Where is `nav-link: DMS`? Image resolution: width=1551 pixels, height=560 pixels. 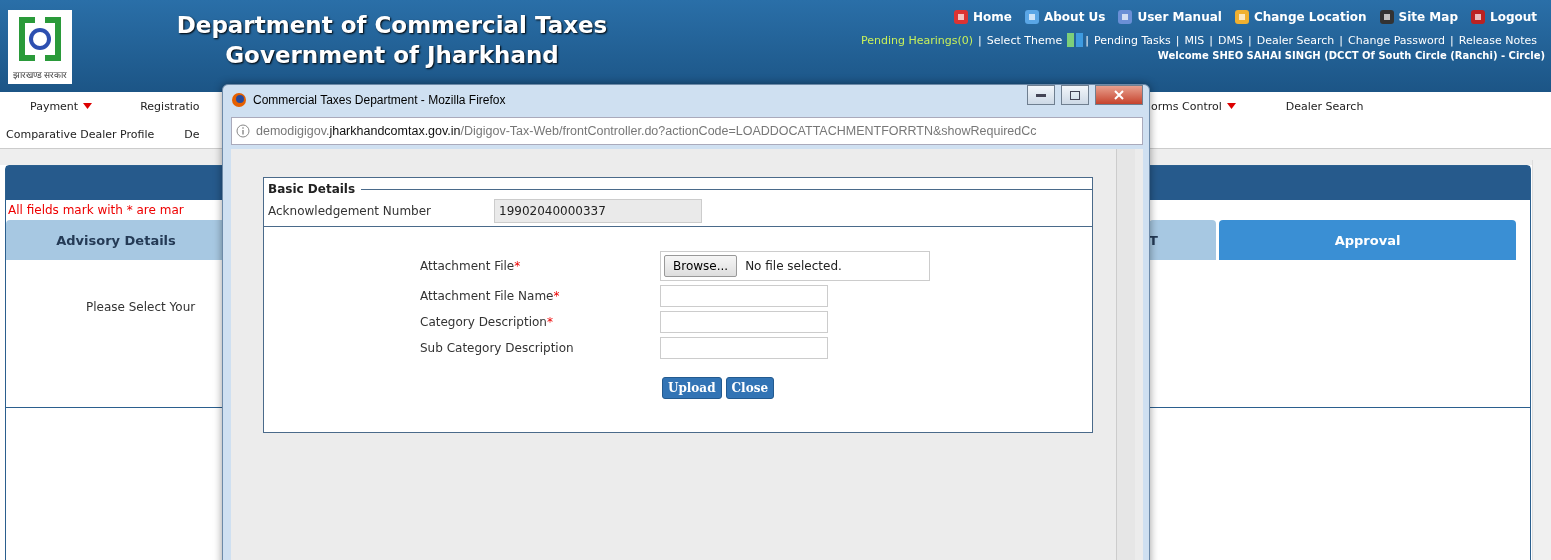 nav-link: DMS is located at coordinates (1230, 40).